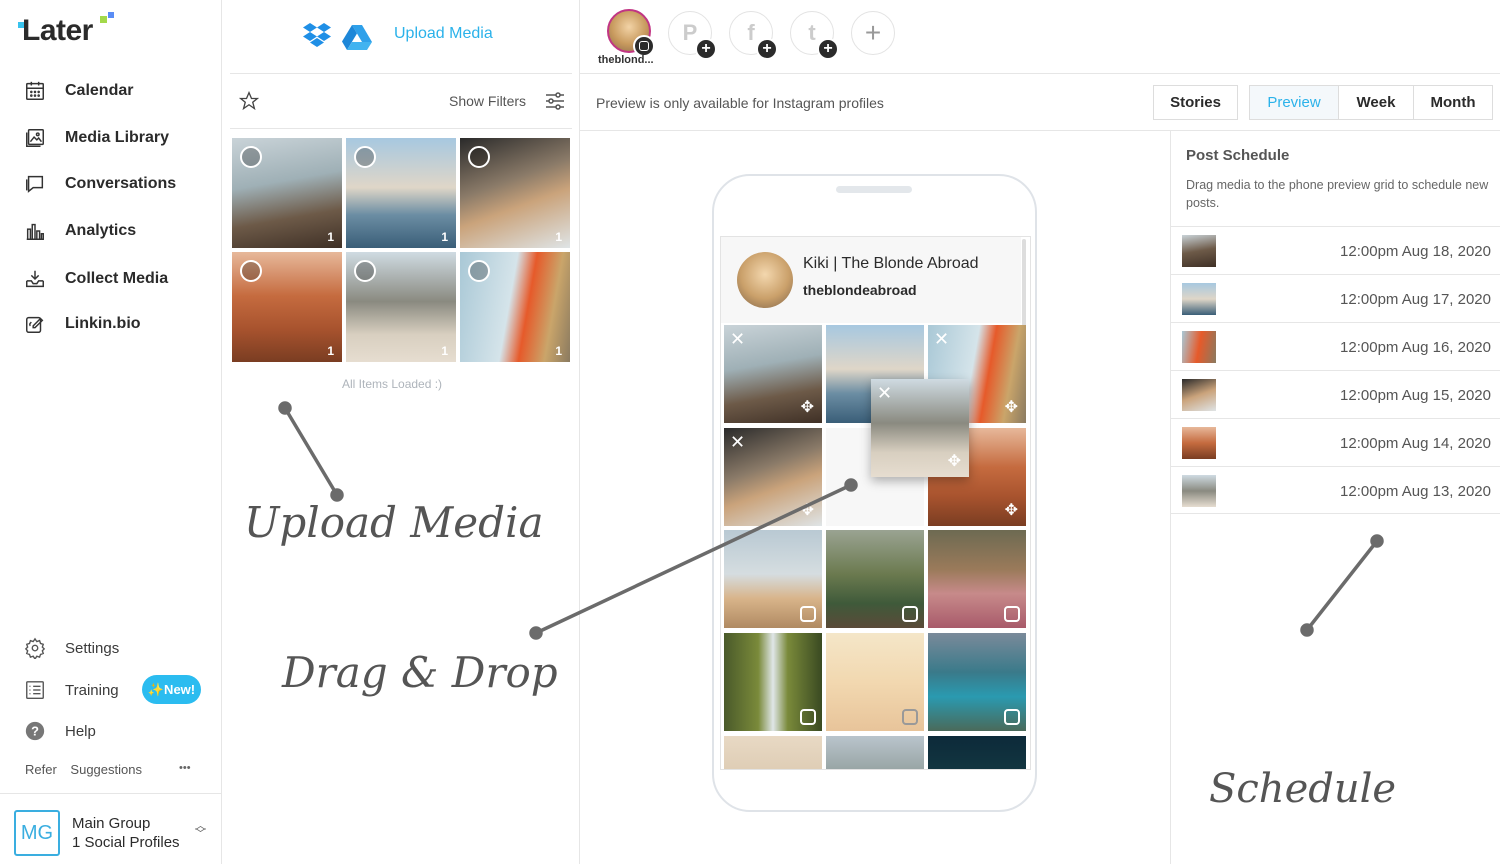 Image resolution: width=1500 pixels, height=864 pixels. What do you see at coordinates (1415, 347) in the screenshot?
I see `schedule-time: 12:00pm Aug 16, 2020` at bounding box center [1415, 347].